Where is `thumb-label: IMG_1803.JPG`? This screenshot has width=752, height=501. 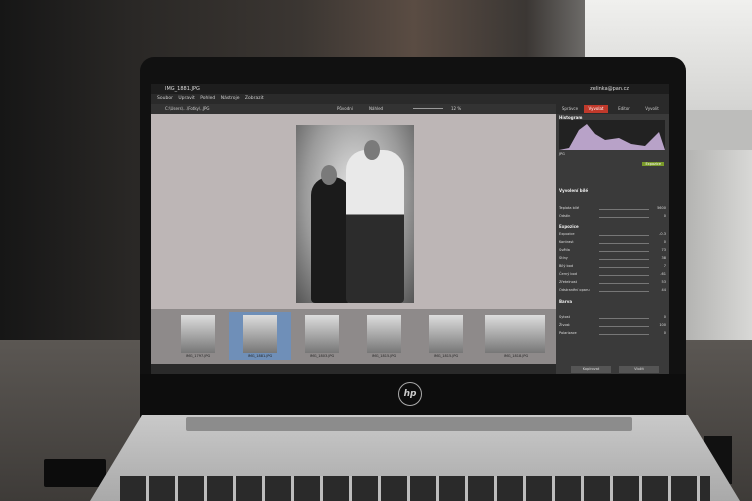 thumb-label: IMG_1803.JPG is located at coordinates (322, 356).